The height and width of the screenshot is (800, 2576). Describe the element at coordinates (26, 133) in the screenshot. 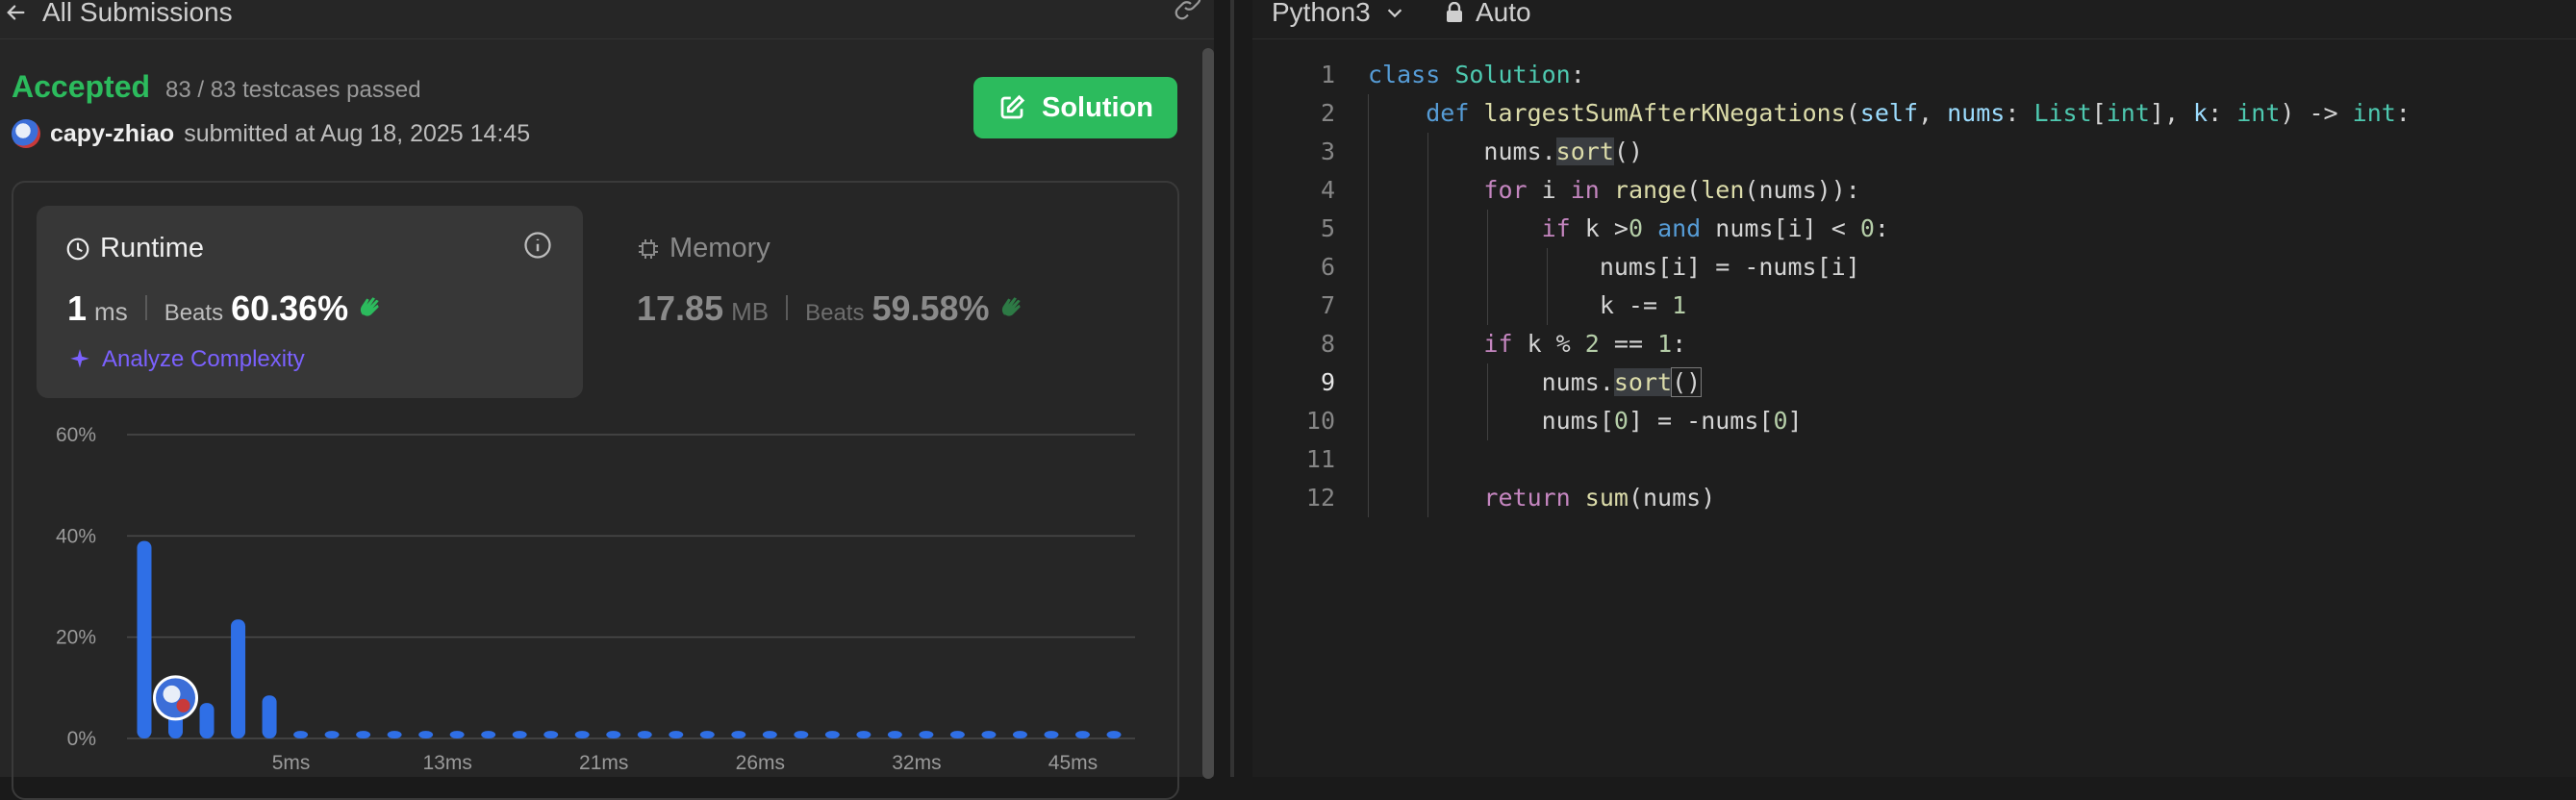

I see `avatar` at that location.